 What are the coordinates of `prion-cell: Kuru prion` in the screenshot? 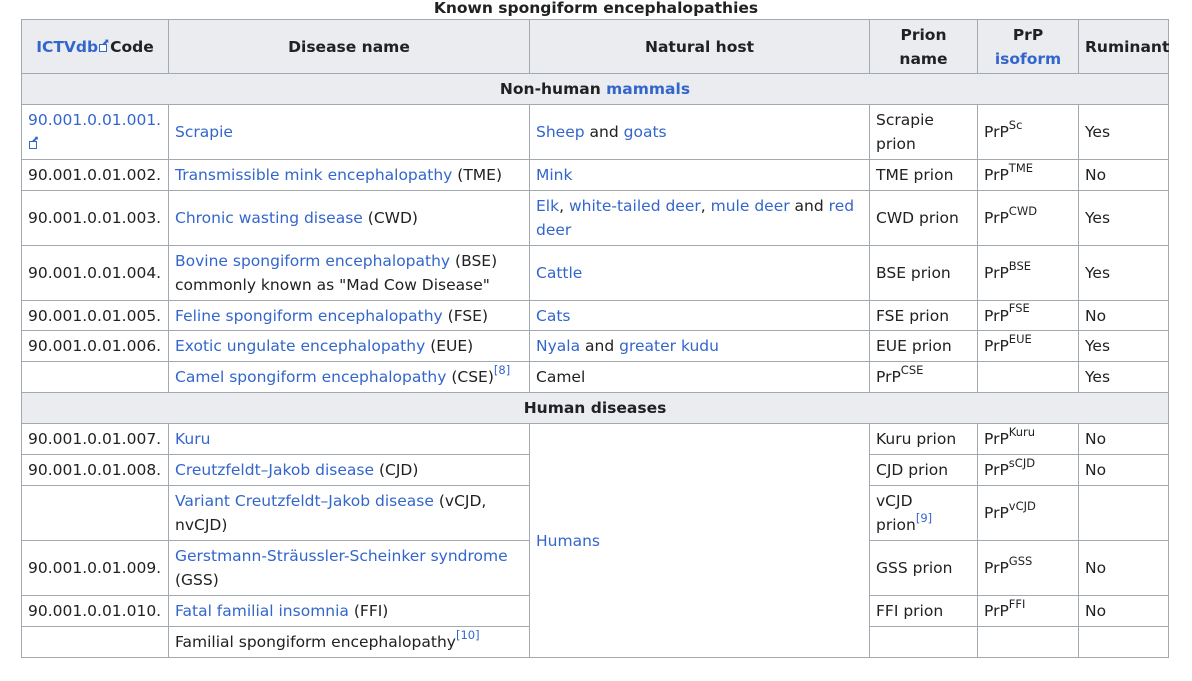 It's located at (923, 439).